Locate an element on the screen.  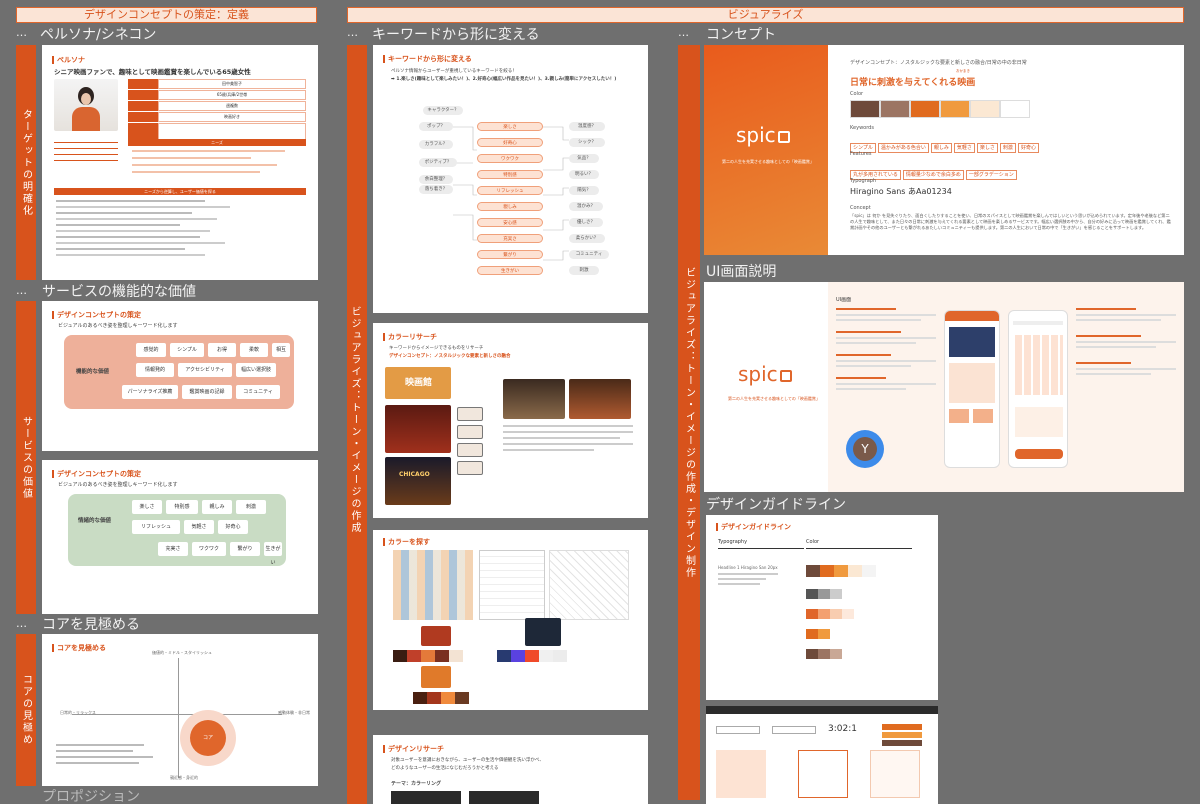
popcorn-icon is located at coordinates (785, 376).